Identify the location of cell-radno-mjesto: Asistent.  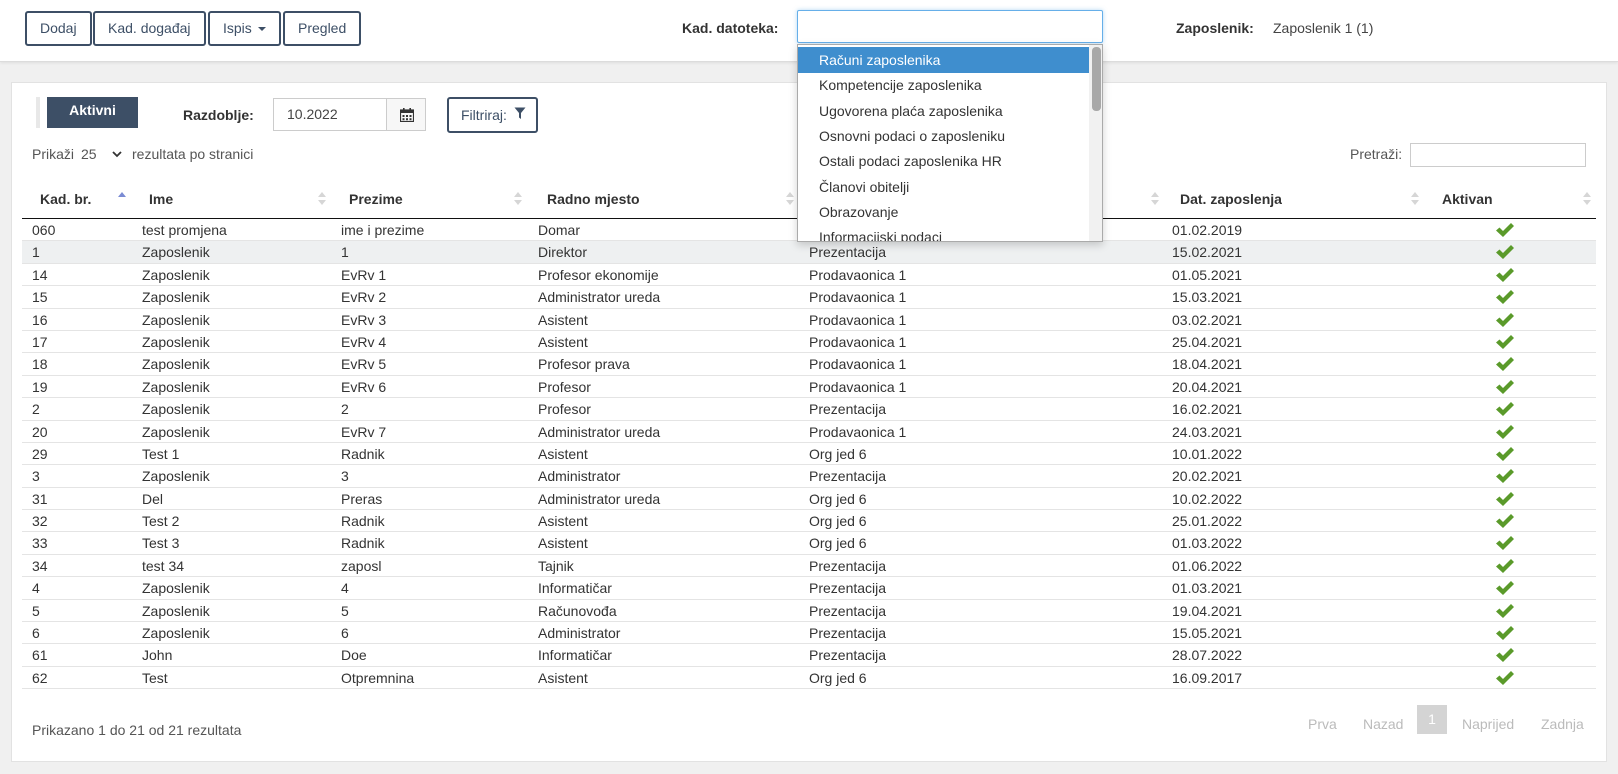
(563, 453).